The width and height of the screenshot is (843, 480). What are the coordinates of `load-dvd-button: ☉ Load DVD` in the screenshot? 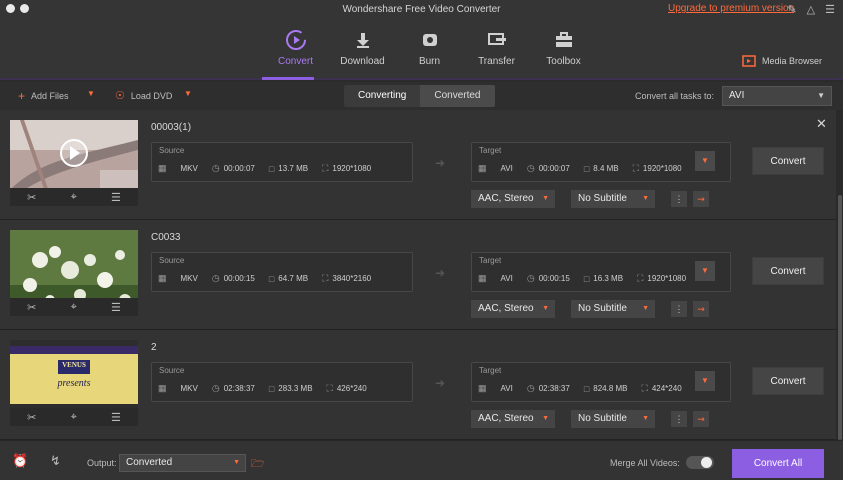 It's located at (143, 95).